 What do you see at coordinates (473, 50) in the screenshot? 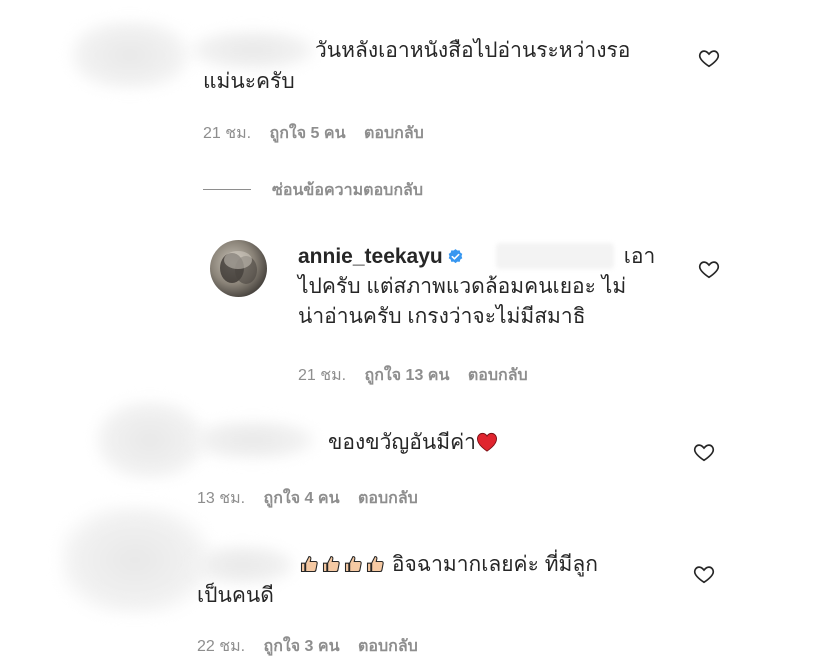
I see `comment-text: วันหลังเอาหนังสือไปอ่านระหว่างรอ` at bounding box center [473, 50].